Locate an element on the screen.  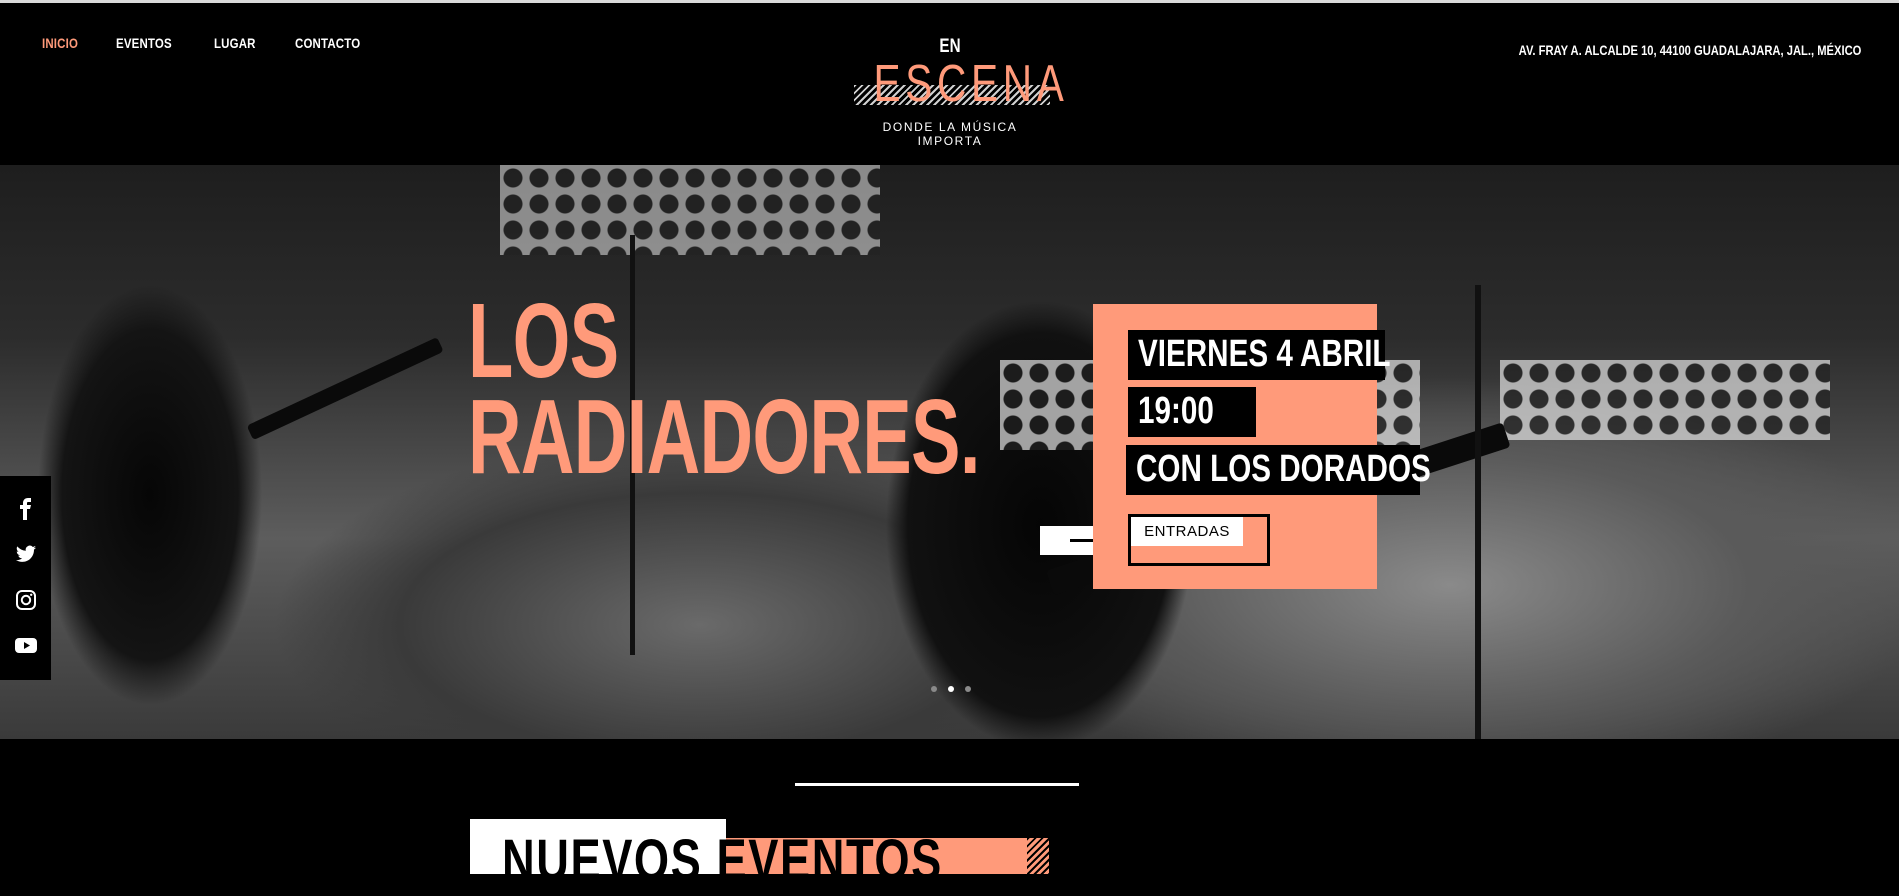
nav-inicio: INICIO is located at coordinates (60, 43).